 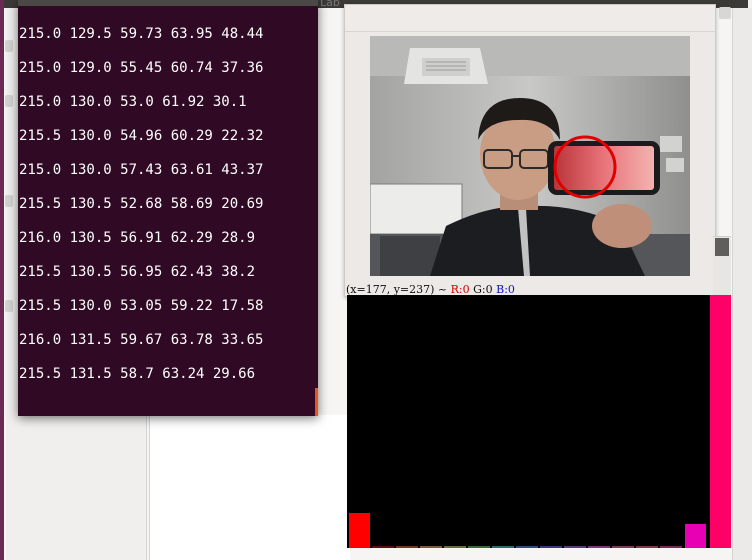 What do you see at coordinates (722, 247) in the screenshot?
I see `histogram-window-tab` at bounding box center [722, 247].